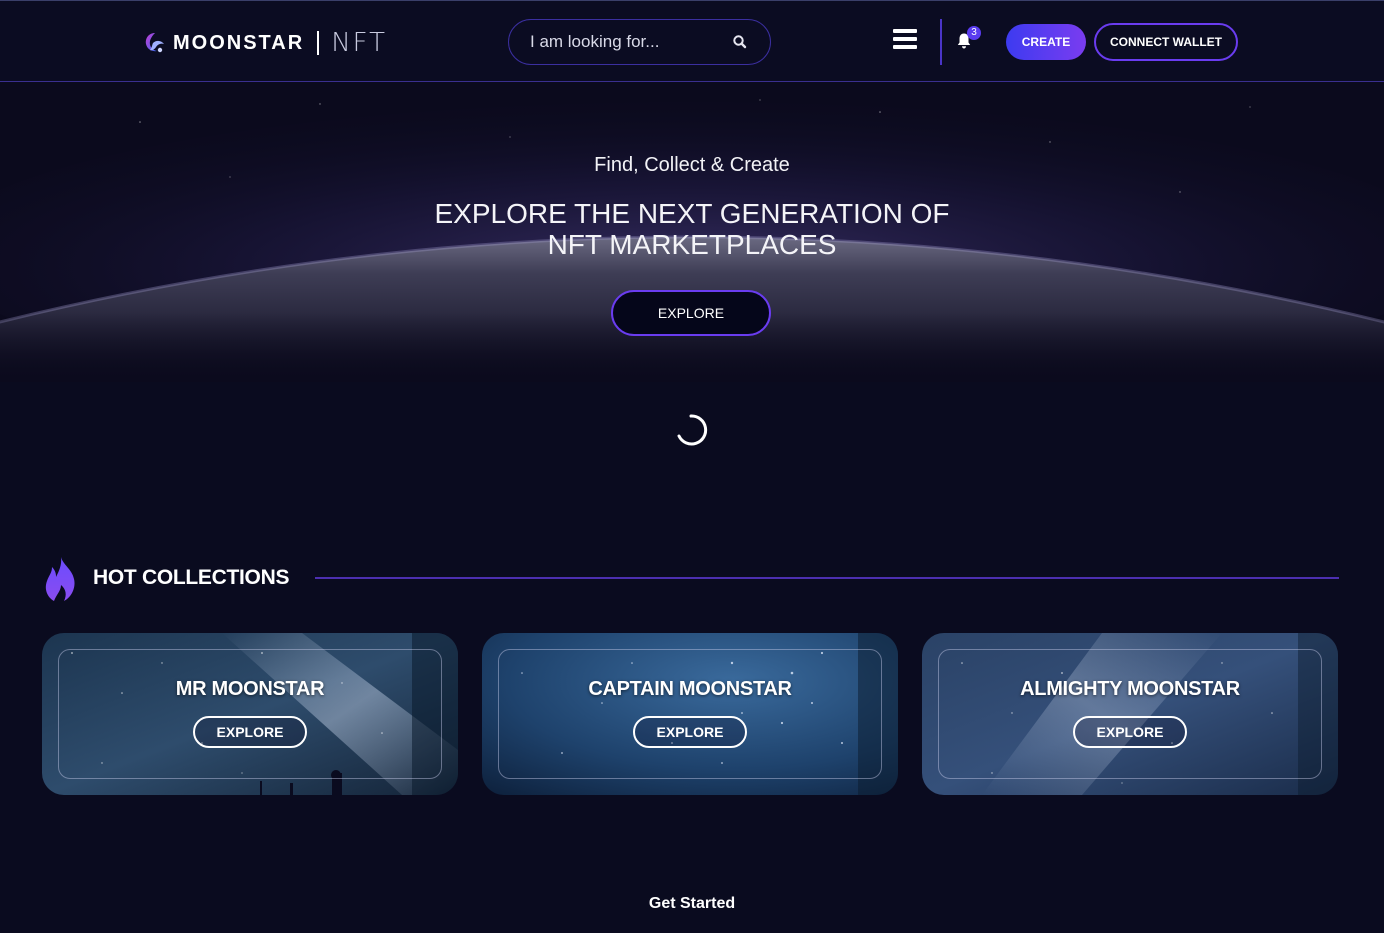  Describe the element at coordinates (191, 577) in the screenshot. I see `hot-collections-heading: HOT COLLECTIONS` at that location.